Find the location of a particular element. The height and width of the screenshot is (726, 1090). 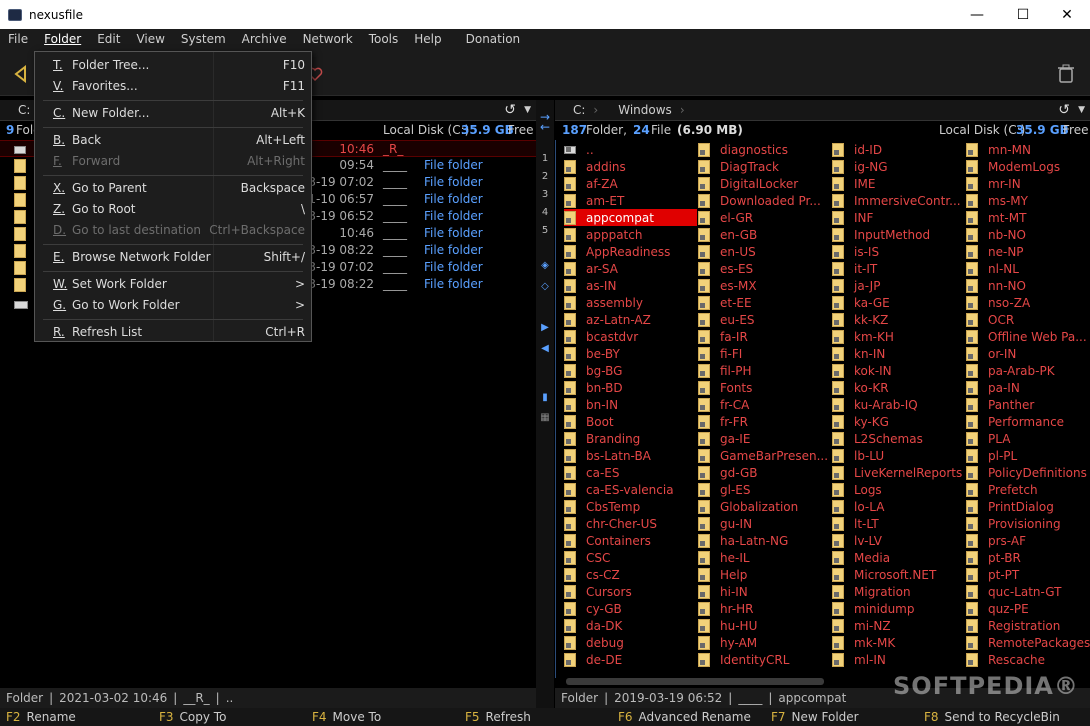

menu-item-set-work-folder: W. Set Work Folder > is located at coordinates (173, 284).